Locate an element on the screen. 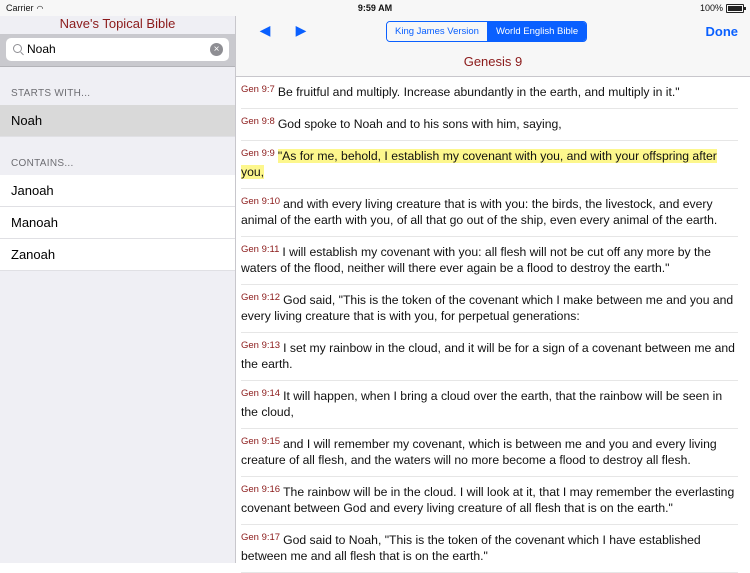 The image size is (750, 573). battery-indicator: 100% is located at coordinates (722, 8).